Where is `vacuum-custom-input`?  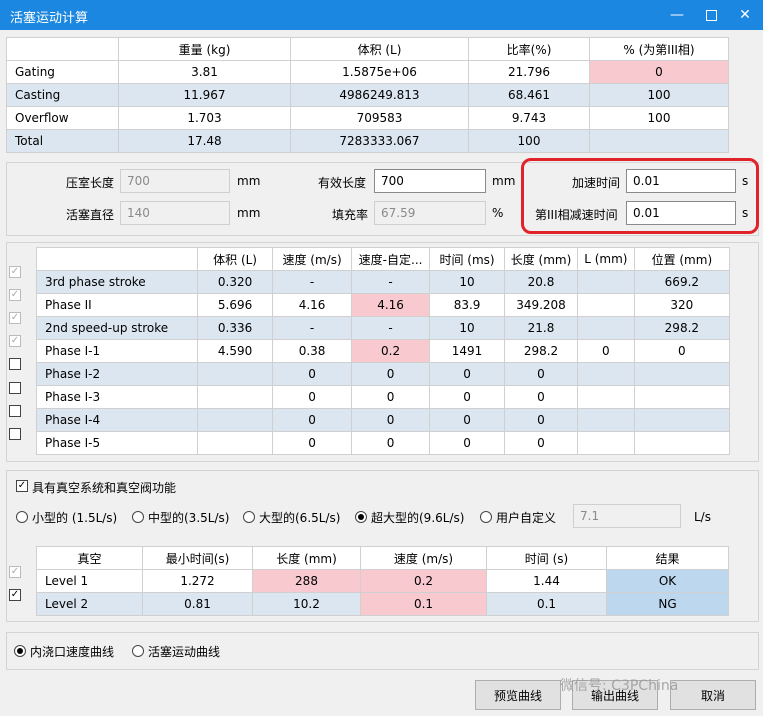
vacuum-custom-input is located at coordinates (627, 516).